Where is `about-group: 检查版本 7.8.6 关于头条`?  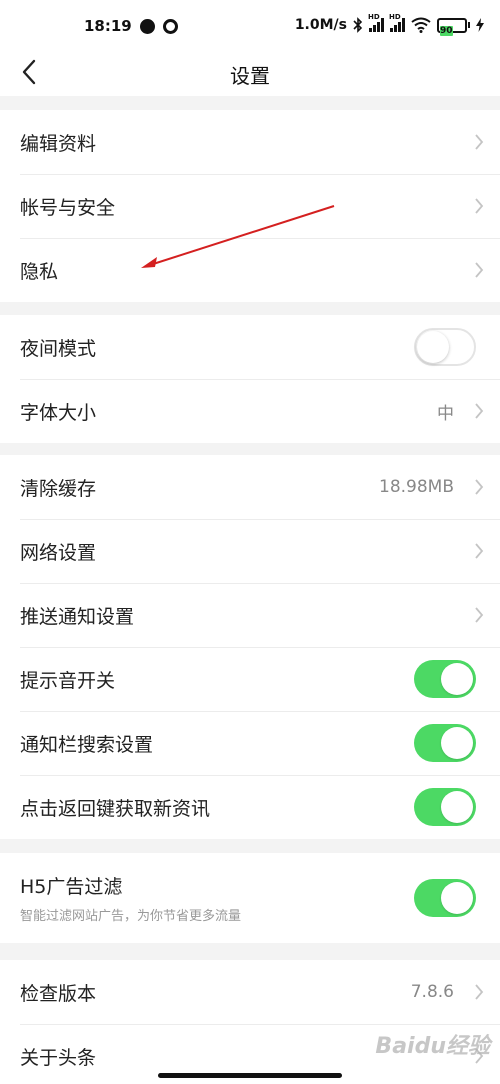 about-group: 检查版本 7.8.6 关于头条 is located at coordinates (250, 1022).